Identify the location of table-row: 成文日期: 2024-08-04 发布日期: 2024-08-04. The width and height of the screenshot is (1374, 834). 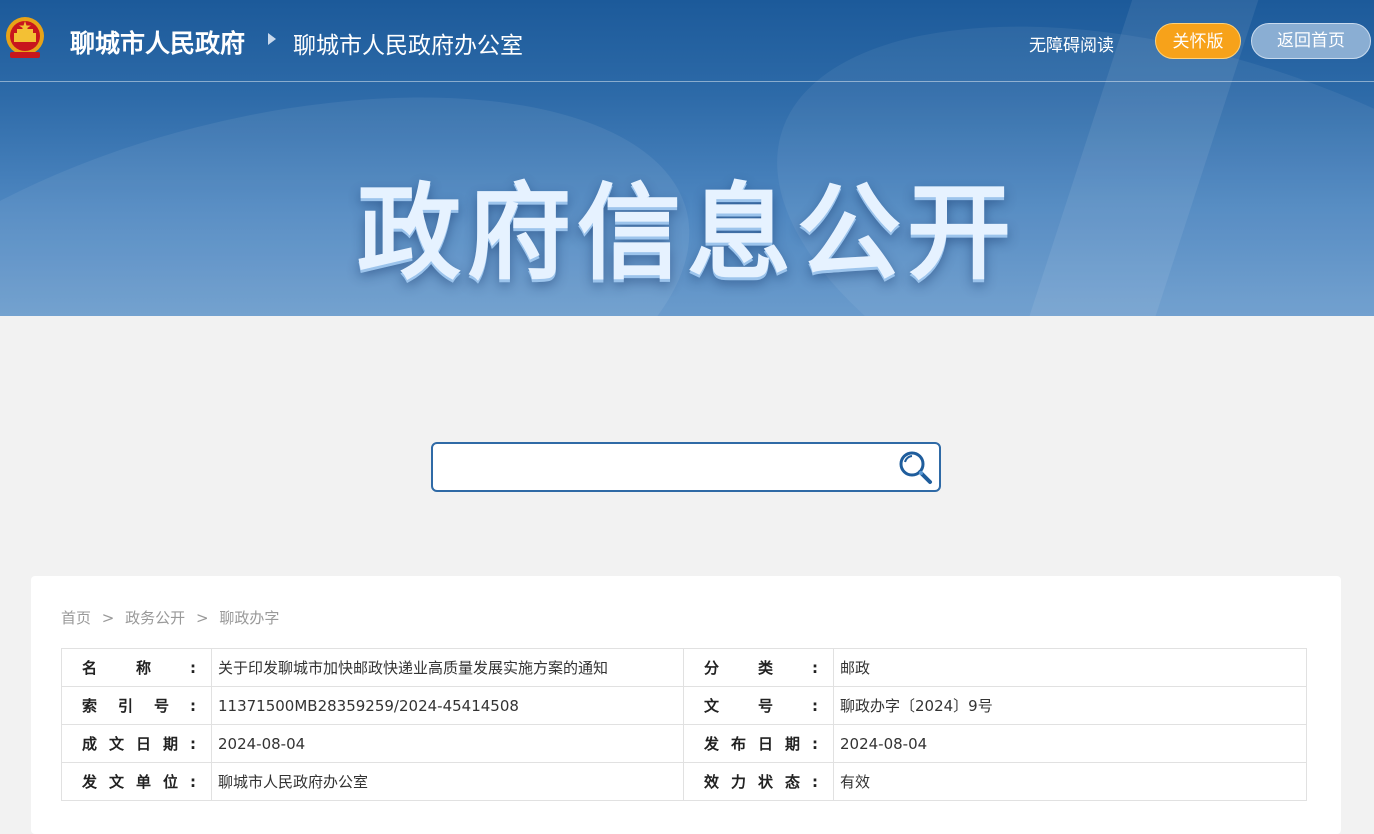
(684, 743).